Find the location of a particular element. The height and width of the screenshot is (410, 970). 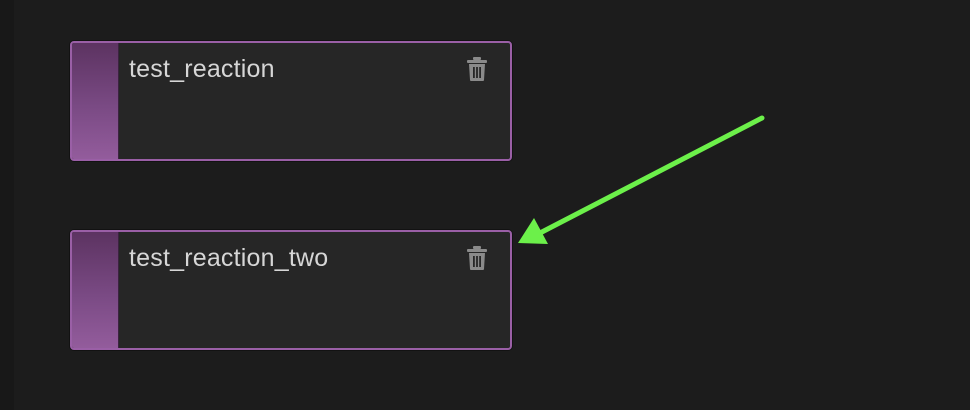

node-title: test_reaction is located at coordinates (202, 69).